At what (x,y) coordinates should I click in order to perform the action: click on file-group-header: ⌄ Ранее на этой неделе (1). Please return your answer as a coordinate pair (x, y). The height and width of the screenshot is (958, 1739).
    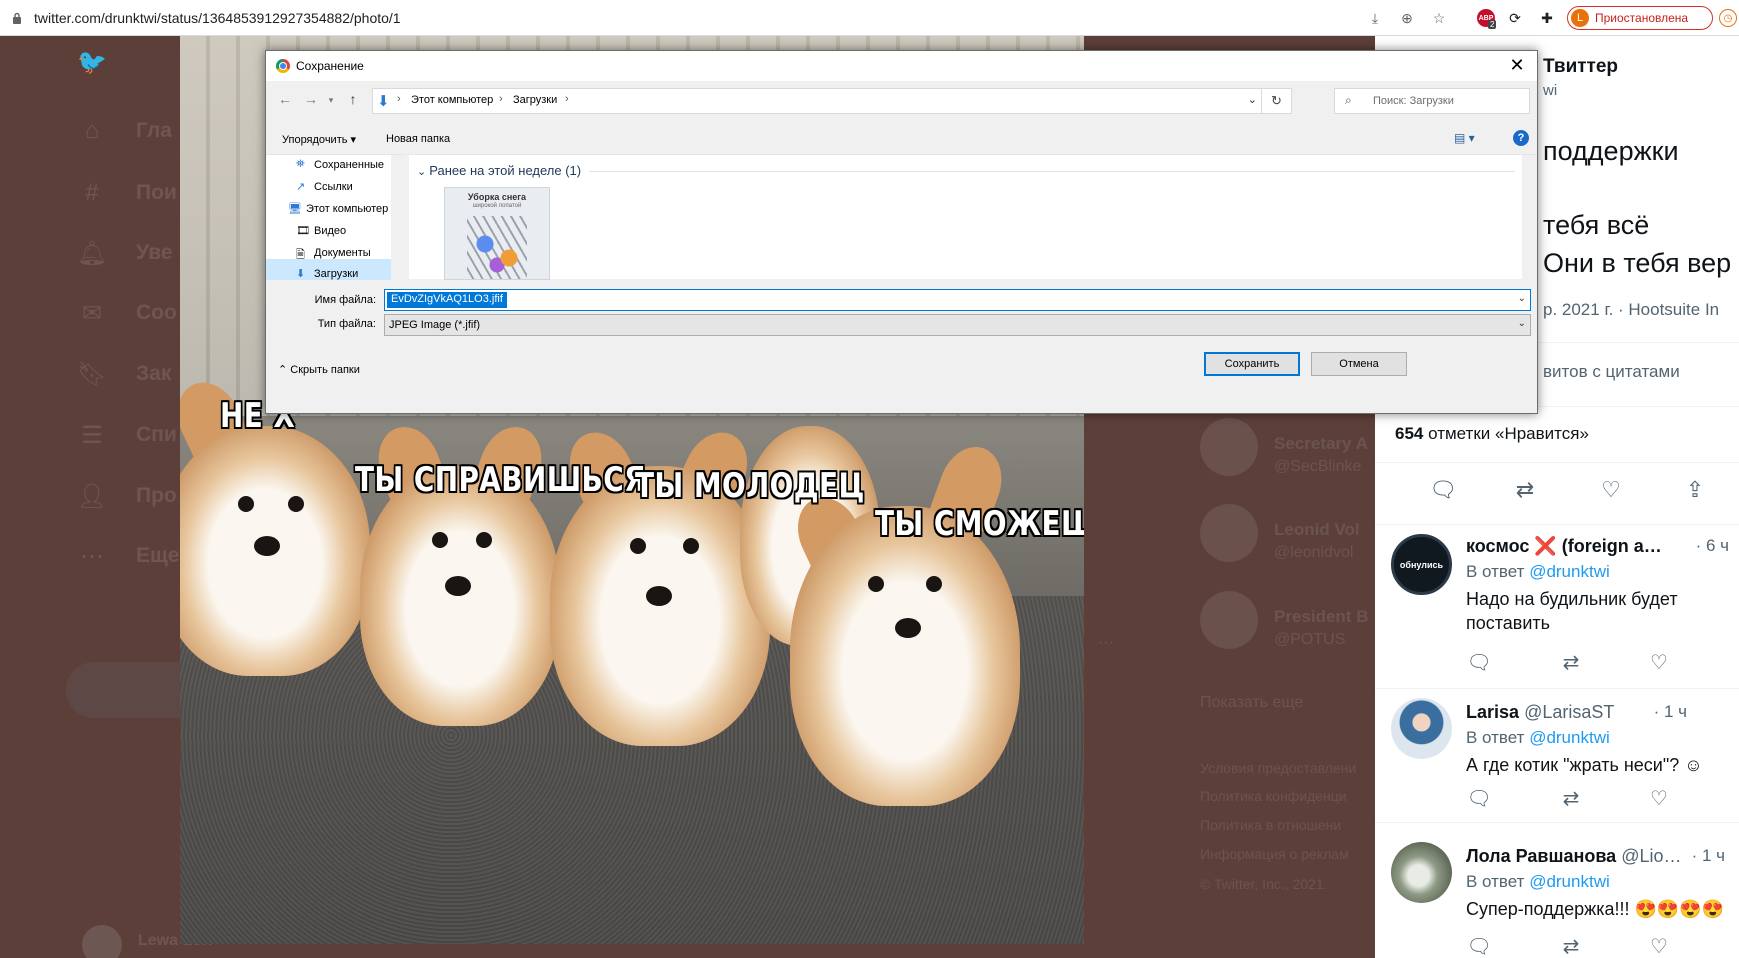
    Looking at the image, I should click on (499, 170).